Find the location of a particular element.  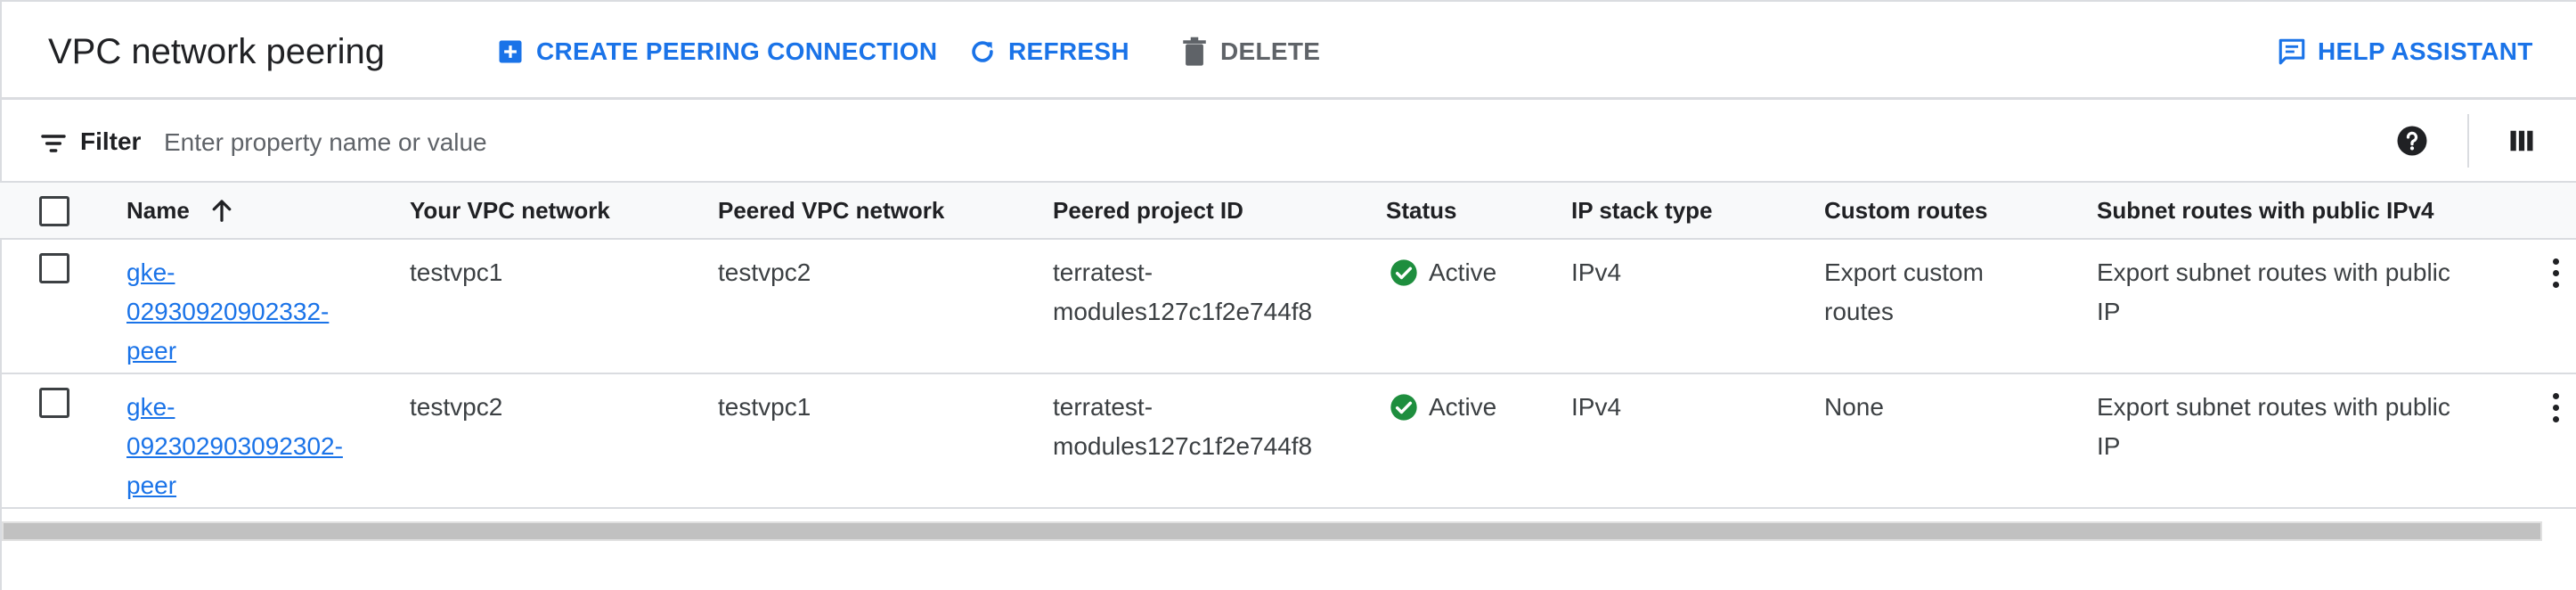

column-header-custom-routes: Custom routes is located at coordinates (1906, 211).